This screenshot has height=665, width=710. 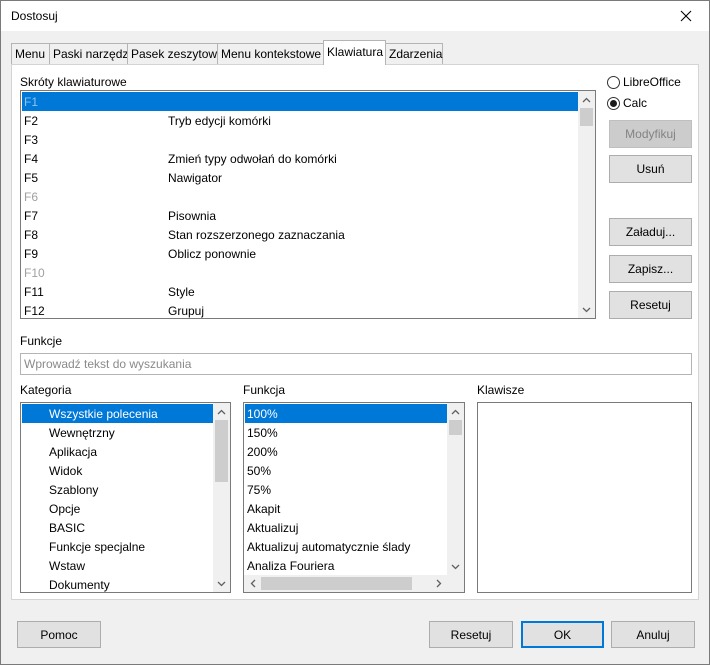 I want to click on close-button, so click(x=686, y=16).